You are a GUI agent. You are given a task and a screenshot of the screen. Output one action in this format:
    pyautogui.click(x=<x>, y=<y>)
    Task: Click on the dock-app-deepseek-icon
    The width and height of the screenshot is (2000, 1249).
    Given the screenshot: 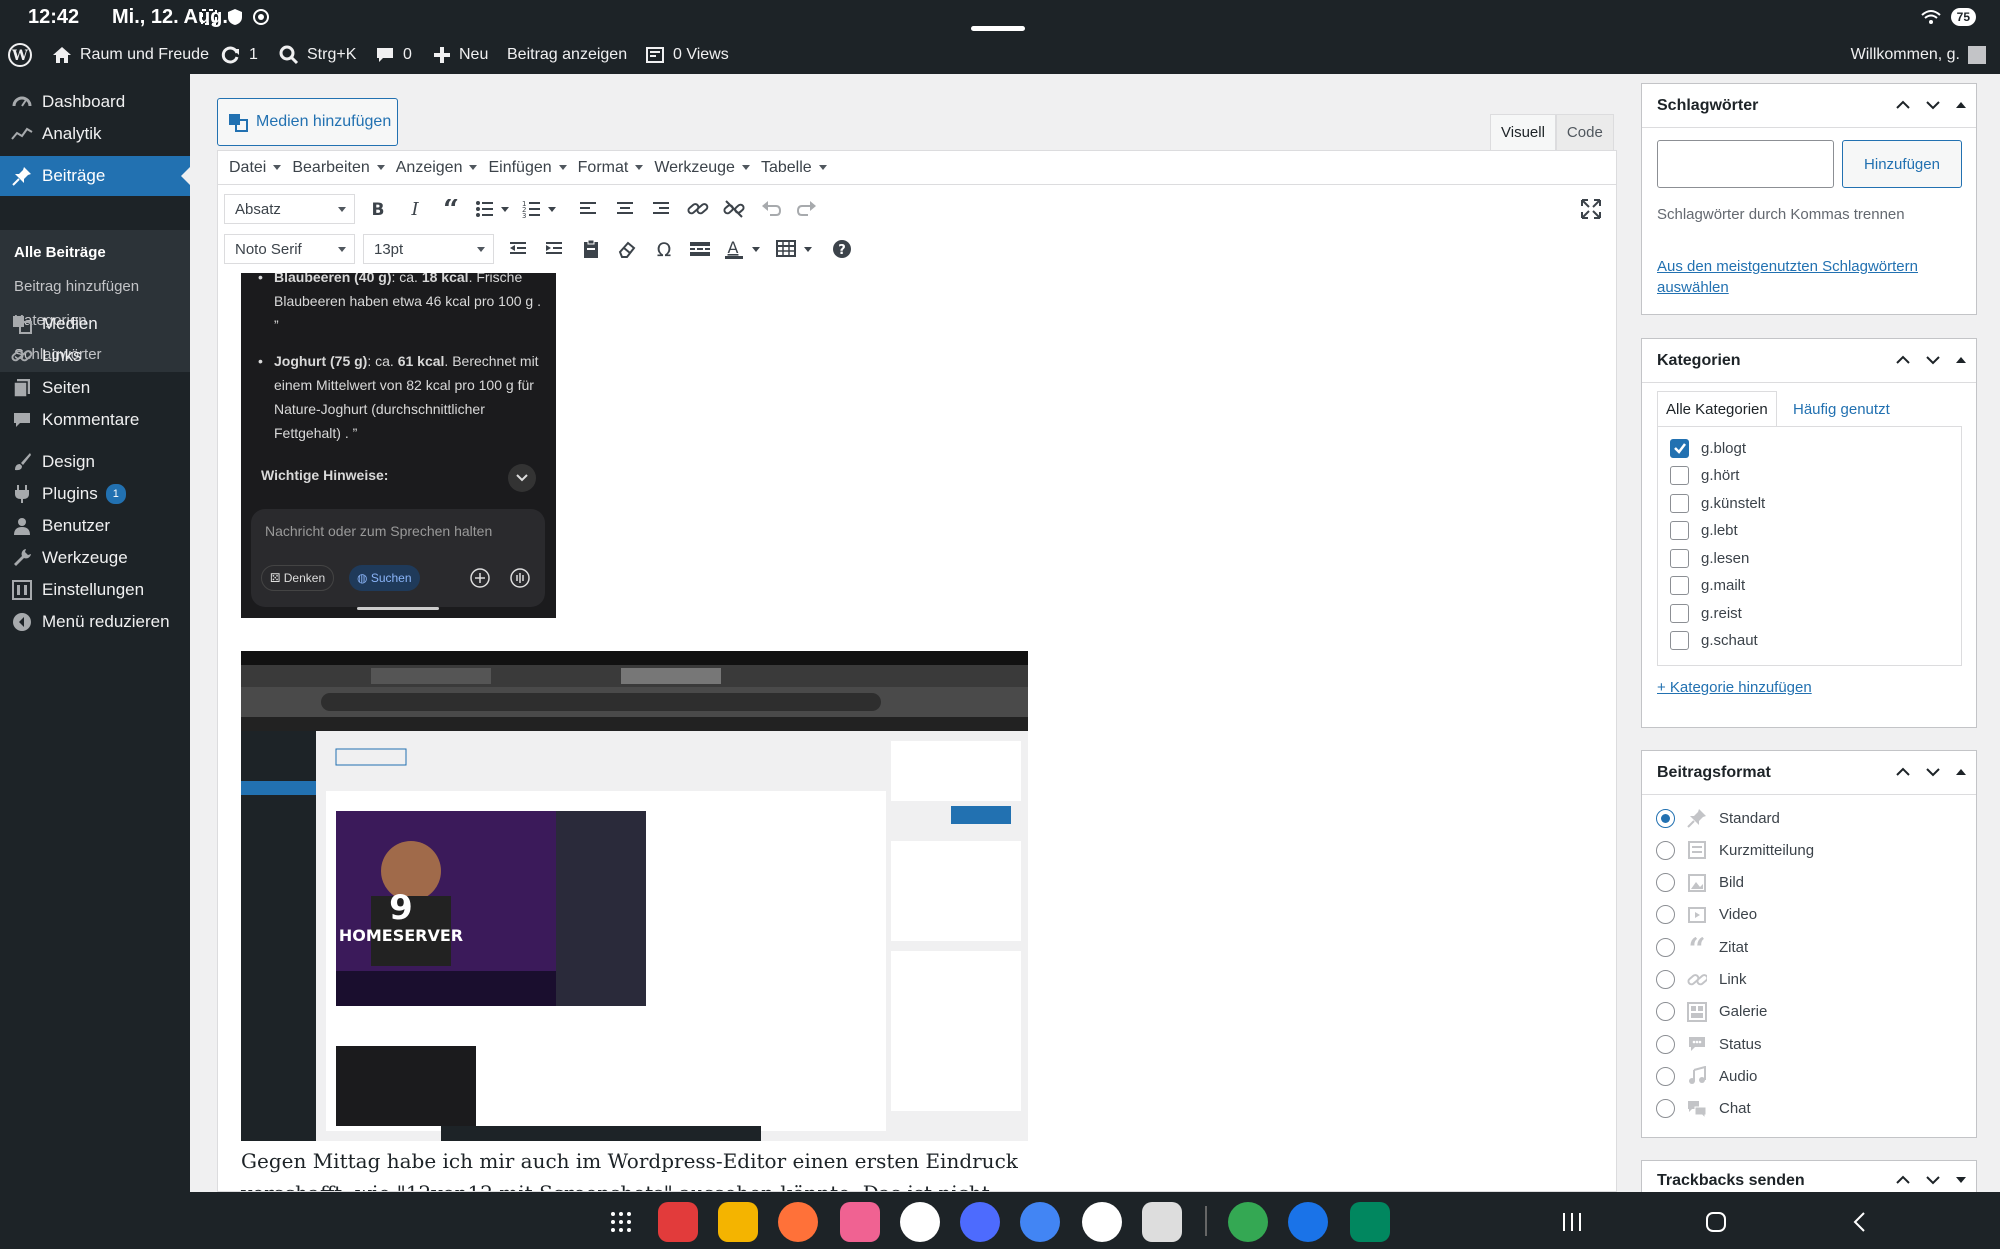 What is the action you would take?
    pyautogui.click(x=980, y=1222)
    